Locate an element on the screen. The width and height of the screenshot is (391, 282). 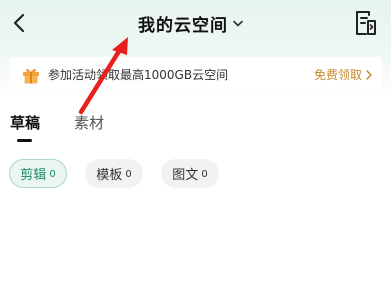
banner-text: 参加活动领取最高1000GB云空间 is located at coordinates (138, 75).